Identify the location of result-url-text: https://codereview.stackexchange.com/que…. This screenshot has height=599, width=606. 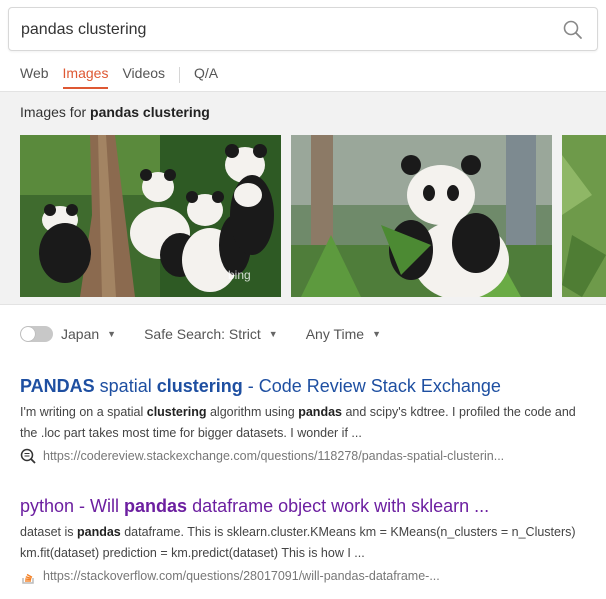
(274, 456).